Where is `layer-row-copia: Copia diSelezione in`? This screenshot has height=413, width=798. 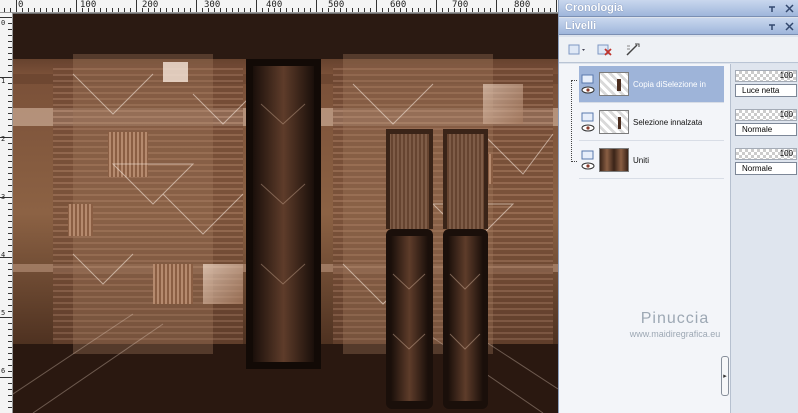 layer-row-copia: Copia diSelezione in is located at coordinates (651, 84).